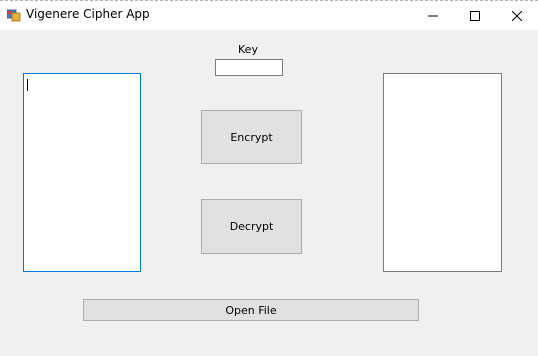 This screenshot has height=356, width=538. I want to click on key-label: Key, so click(248, 49).